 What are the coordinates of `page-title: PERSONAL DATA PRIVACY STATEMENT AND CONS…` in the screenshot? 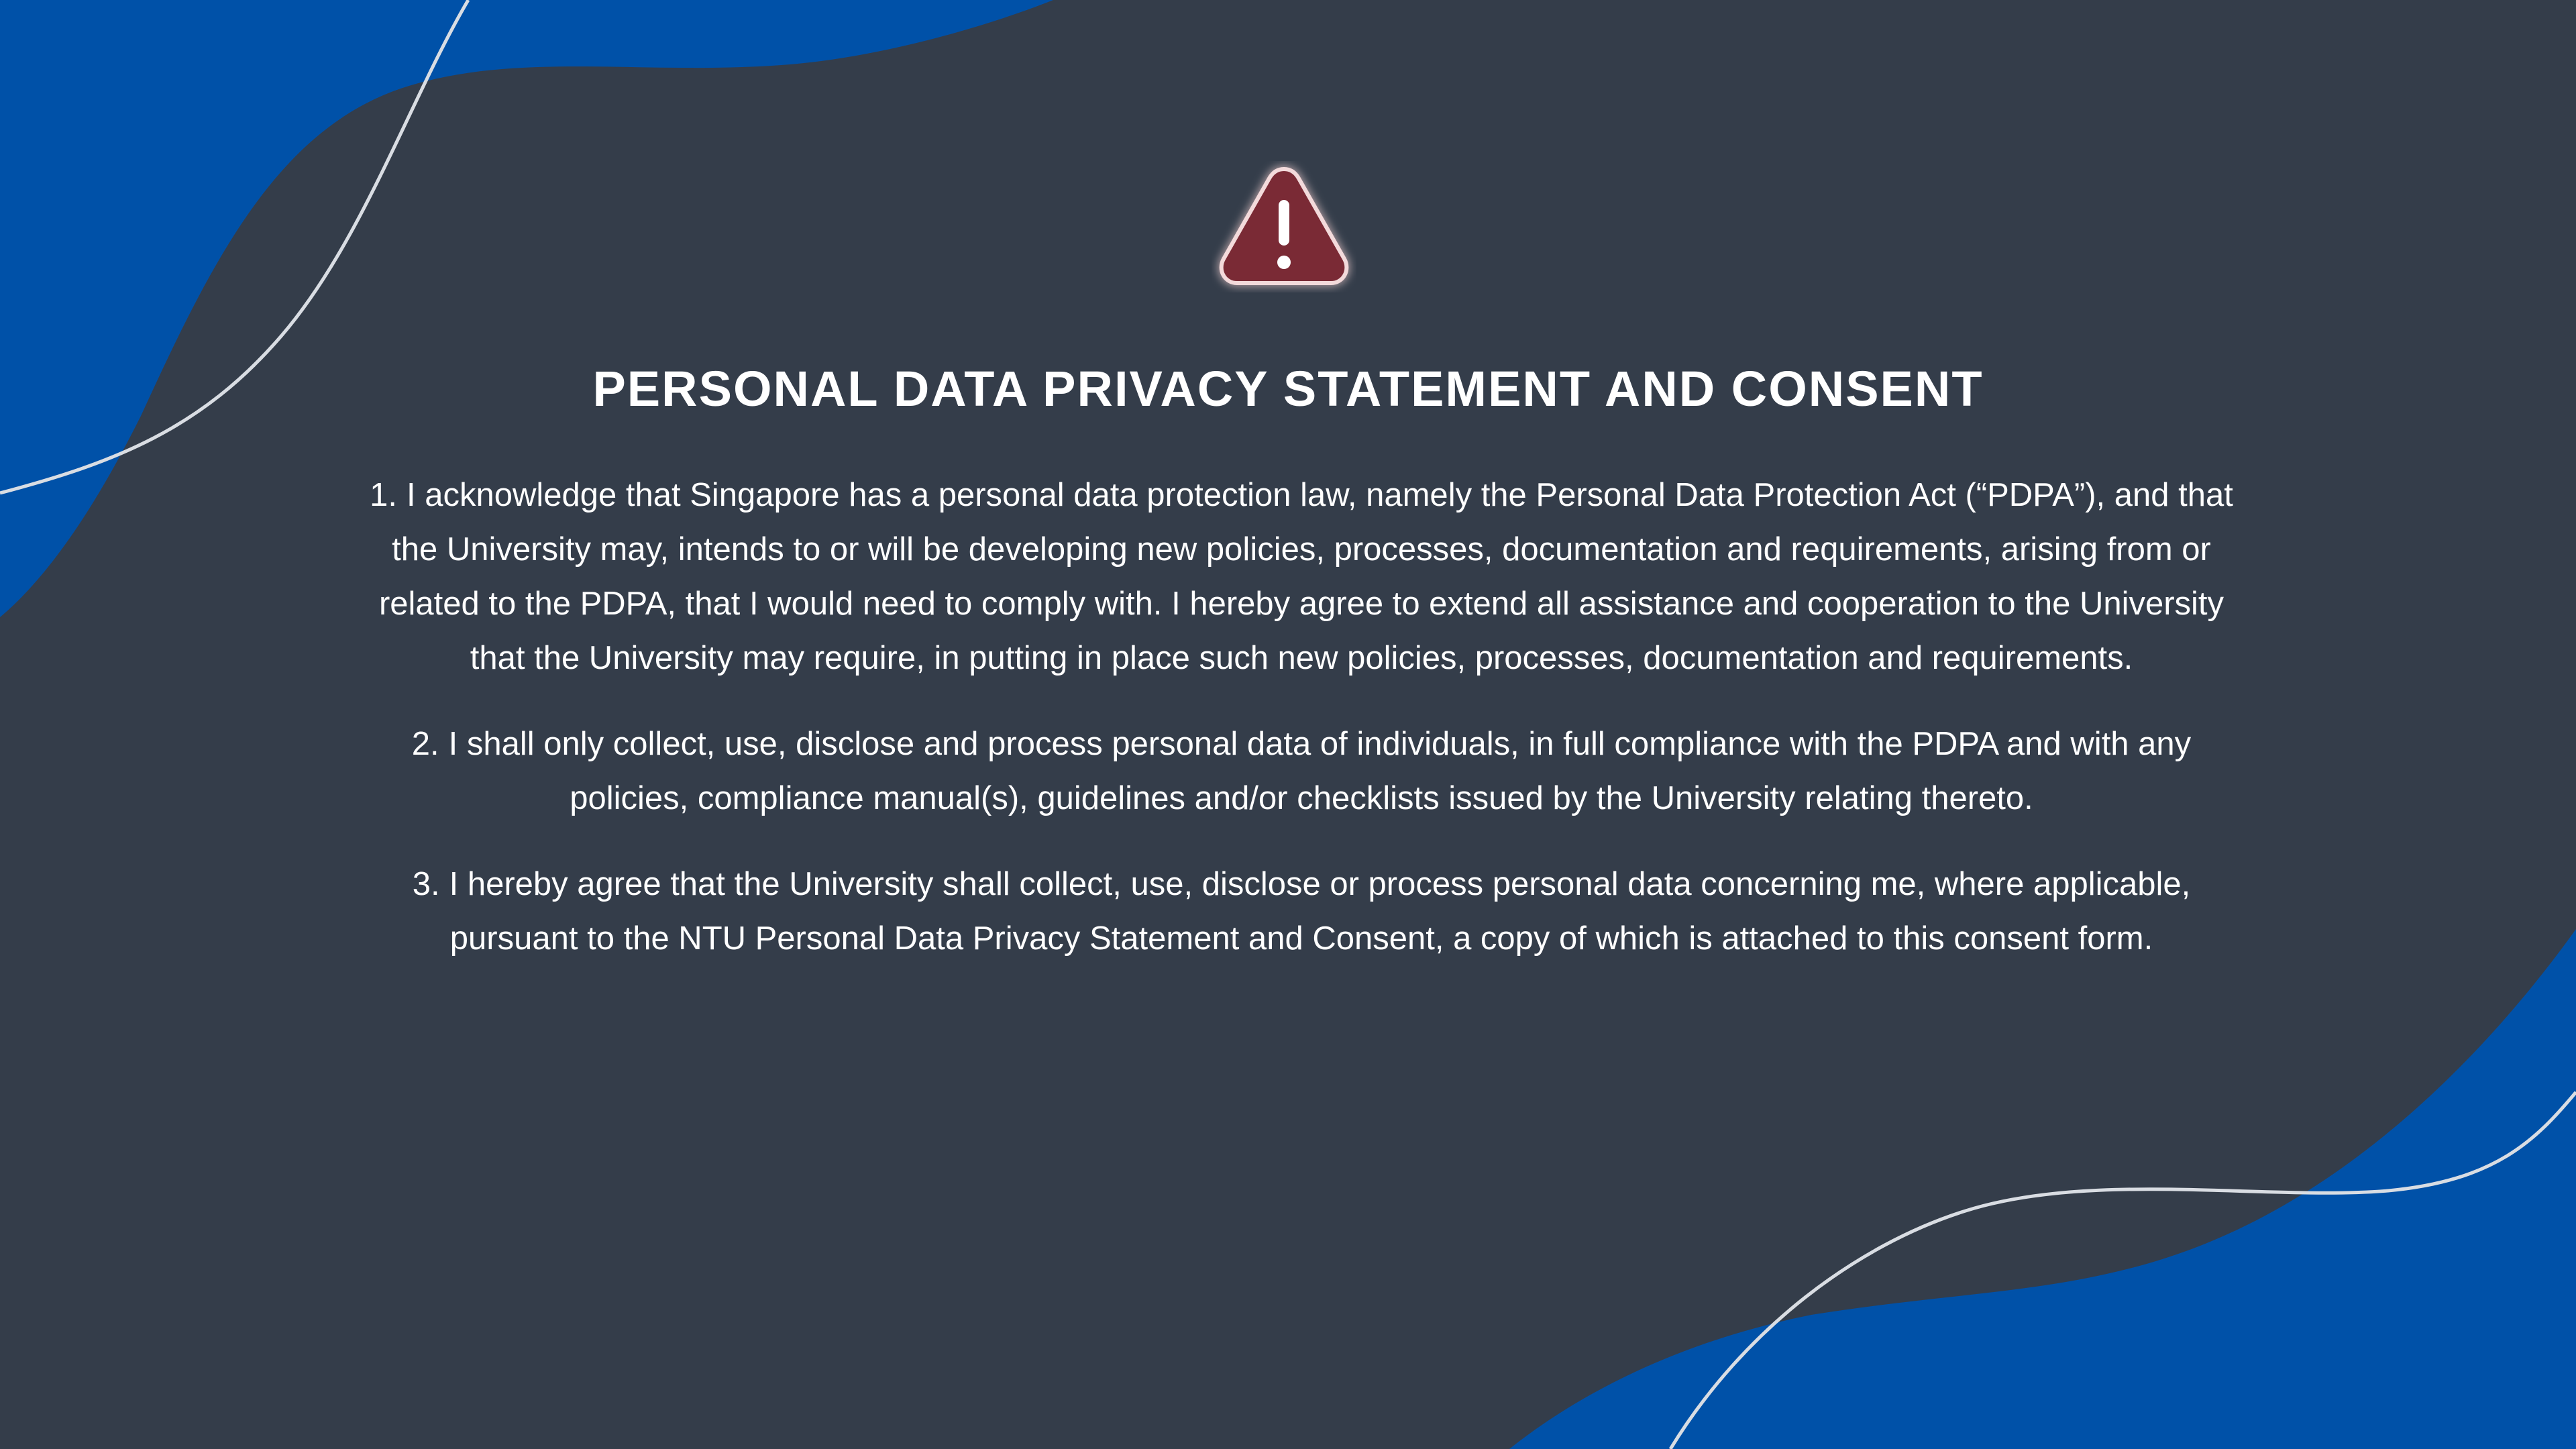 It's located at (1288, 389).